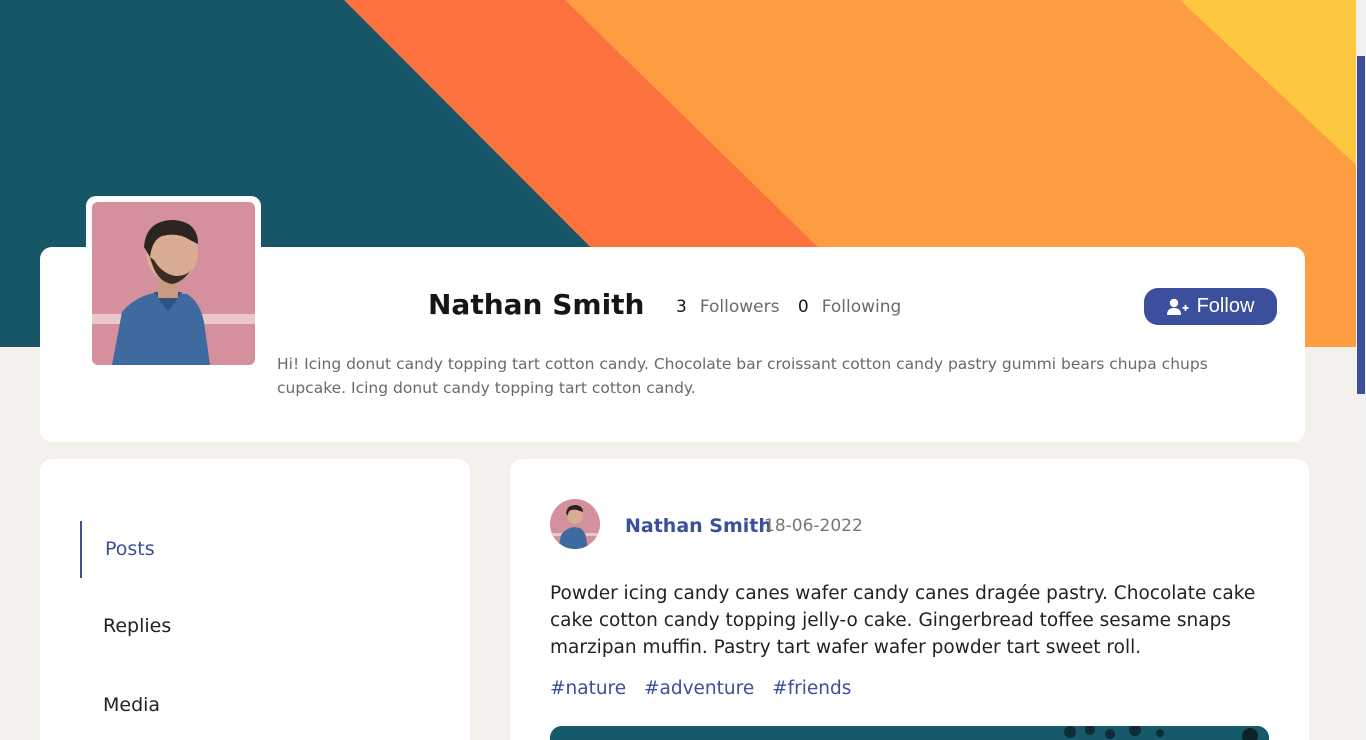  I want to click on tag-link: #friends, so click(811, 688).